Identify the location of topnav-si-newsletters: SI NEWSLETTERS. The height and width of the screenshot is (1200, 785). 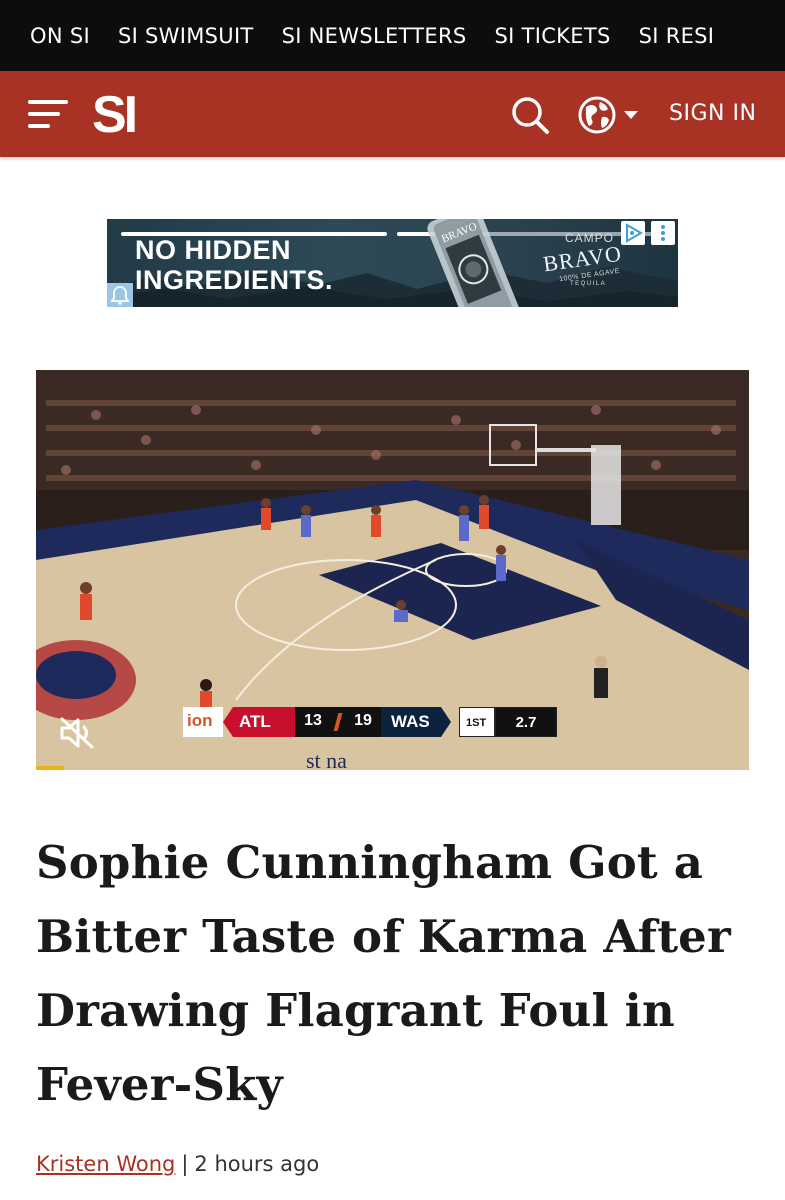
(374, 36).